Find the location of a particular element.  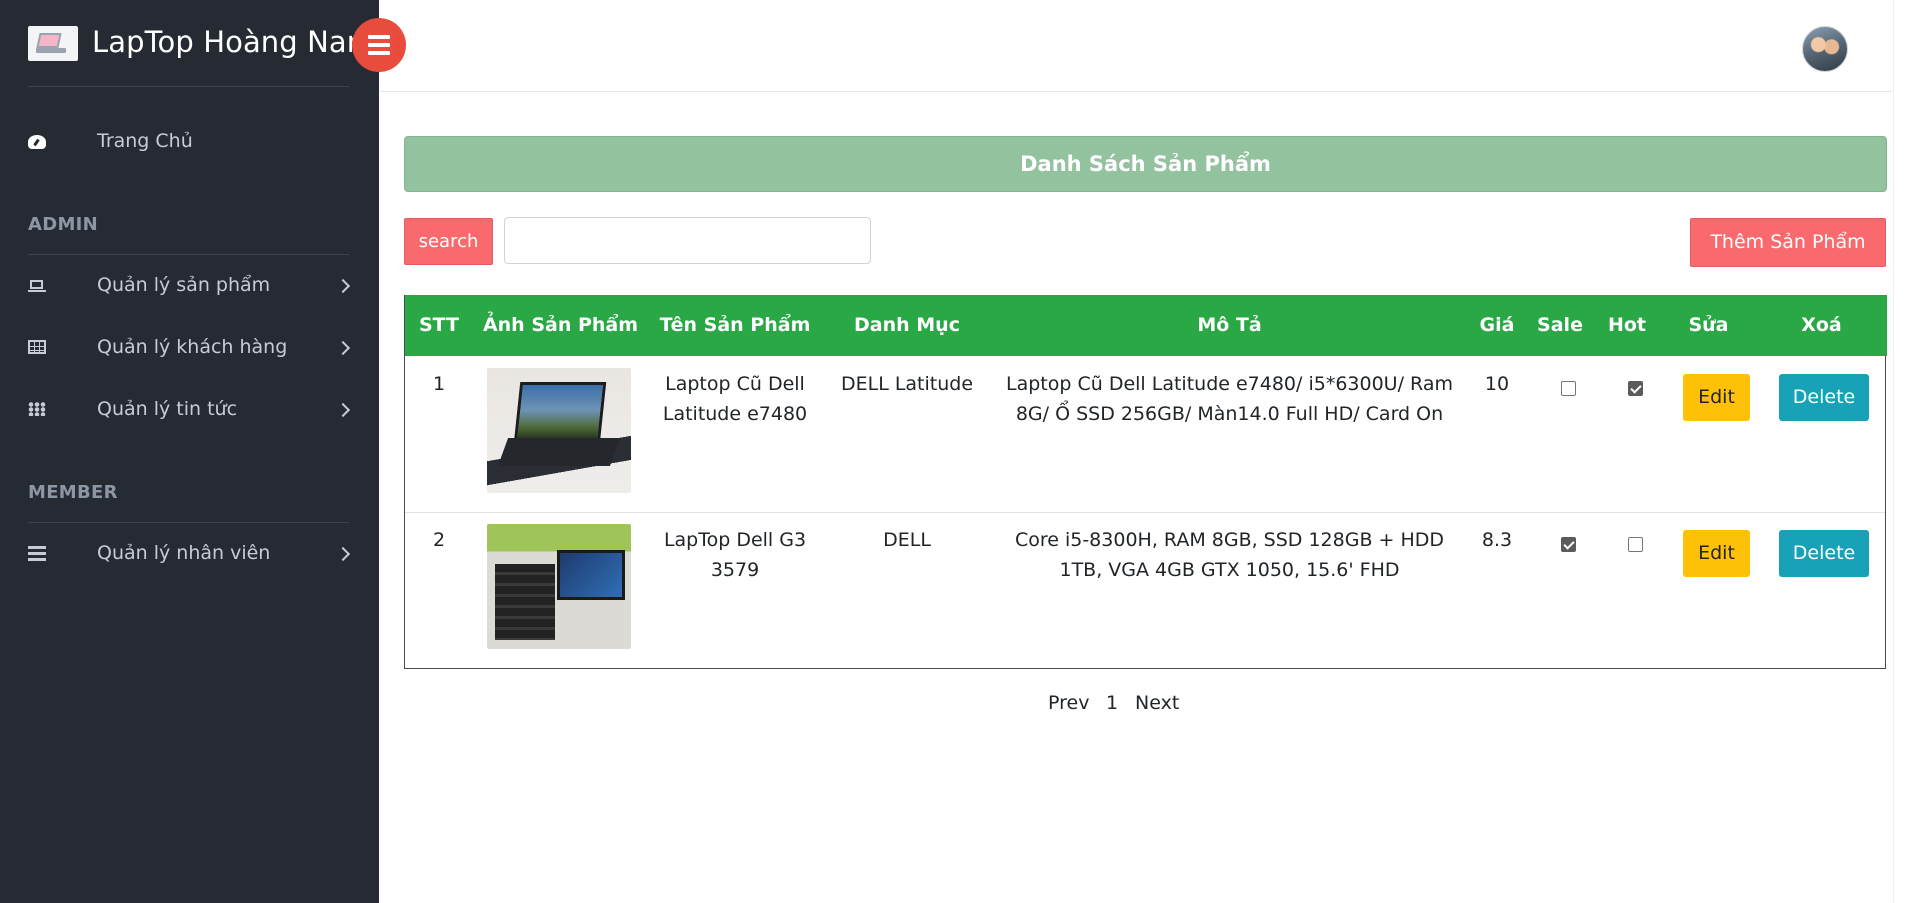

product-category: DELL is located at coordinates (907, 540).